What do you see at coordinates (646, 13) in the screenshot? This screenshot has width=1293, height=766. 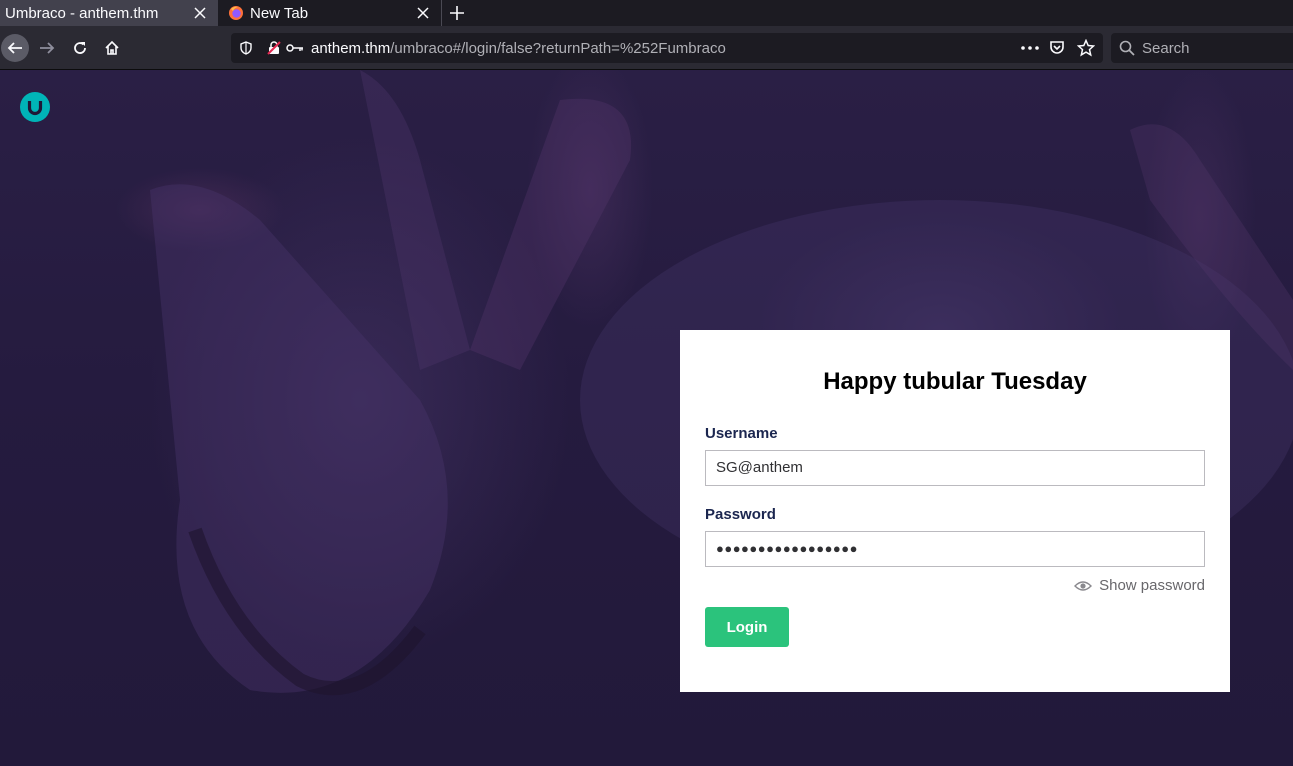 I see `tab-strip: Umbraco - anthem.thm New Tab` at bounding box center [646, 13].